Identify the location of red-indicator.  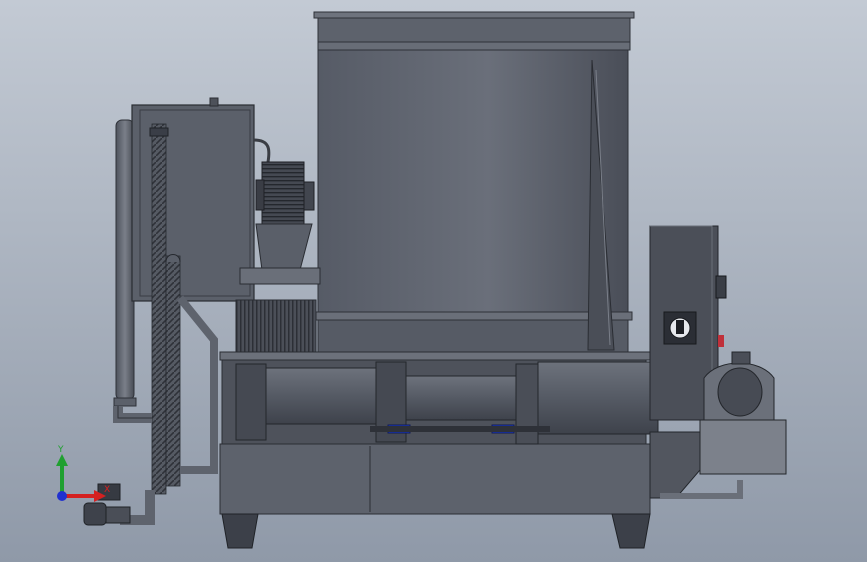
(721, 341).